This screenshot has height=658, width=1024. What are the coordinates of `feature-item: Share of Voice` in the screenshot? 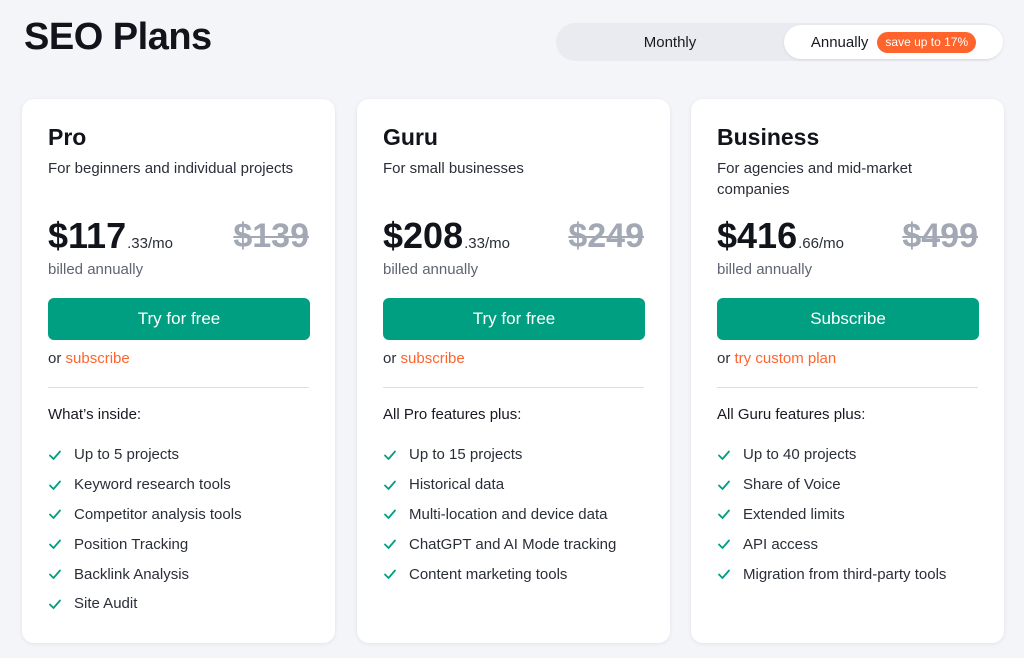 It's located at (831, 485).